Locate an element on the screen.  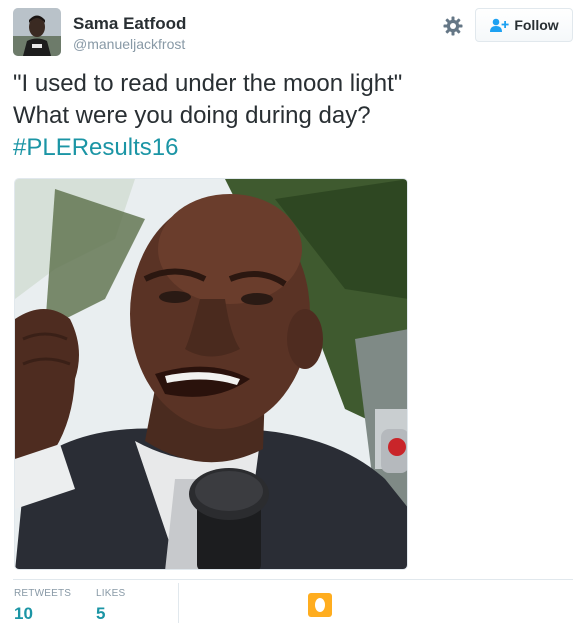
liker-avatar is located at coordinates (320, 605).